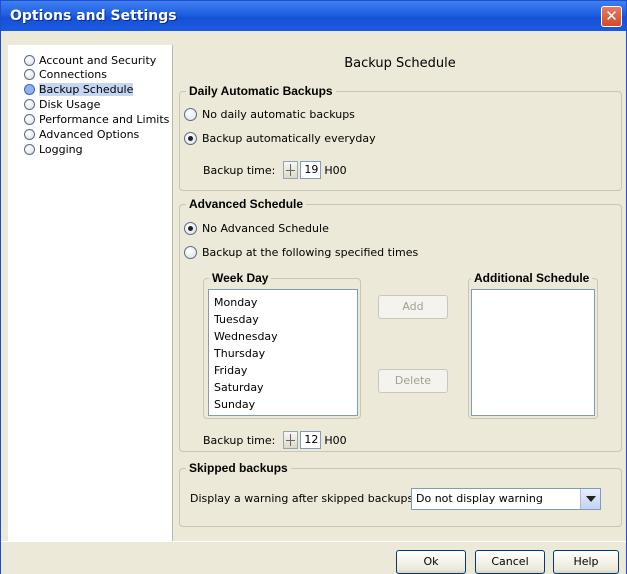 Image resolution: width=627 pixels, height=574 pixels. What do you see at coordinates (261, 91) in the screenshot?
I see `group-title: Daily Automatic Backups` at bounding box center [261, 91].